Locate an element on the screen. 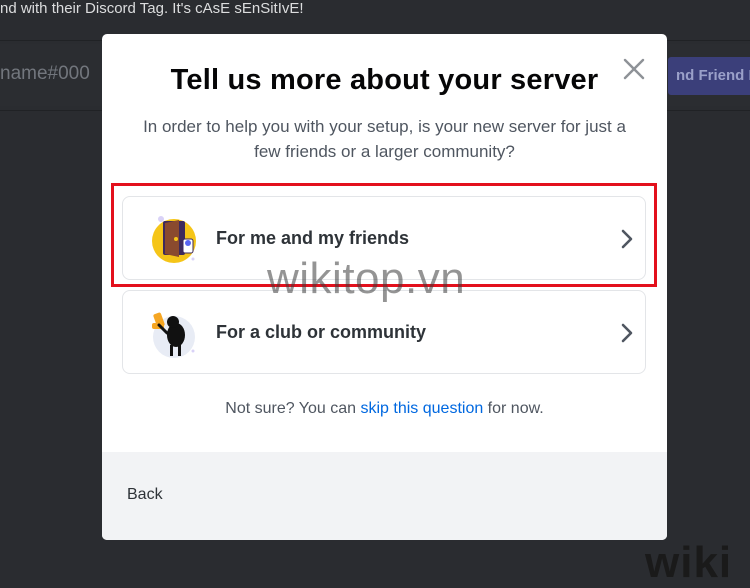 The image size is (750, 588). friends-door-illustration-icon is located at coordinates (174, 239).